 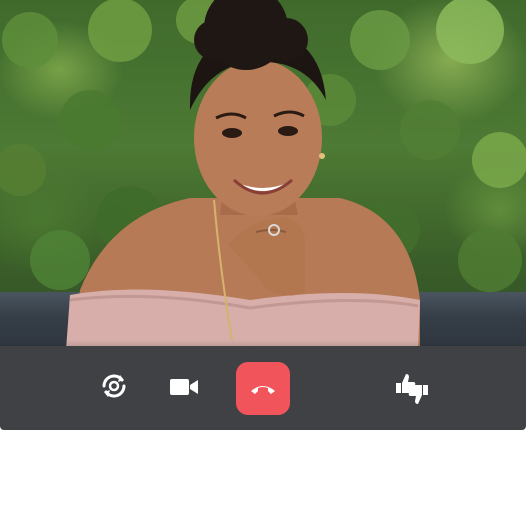 I want to click on video-toggle-button, so click(x=184, y=387).